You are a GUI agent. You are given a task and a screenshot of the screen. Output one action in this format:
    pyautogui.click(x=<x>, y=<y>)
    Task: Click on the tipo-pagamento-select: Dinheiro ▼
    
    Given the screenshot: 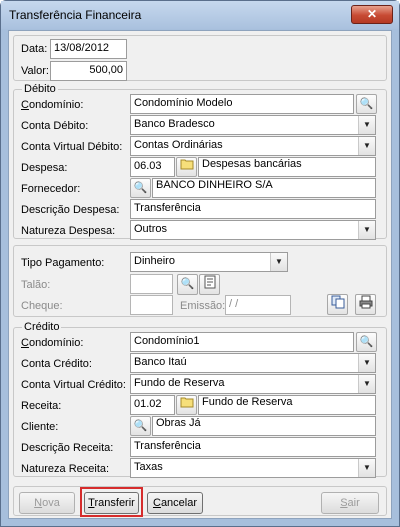 What is the action you would take?
    pyautogui.click(x=209, y=262)
    